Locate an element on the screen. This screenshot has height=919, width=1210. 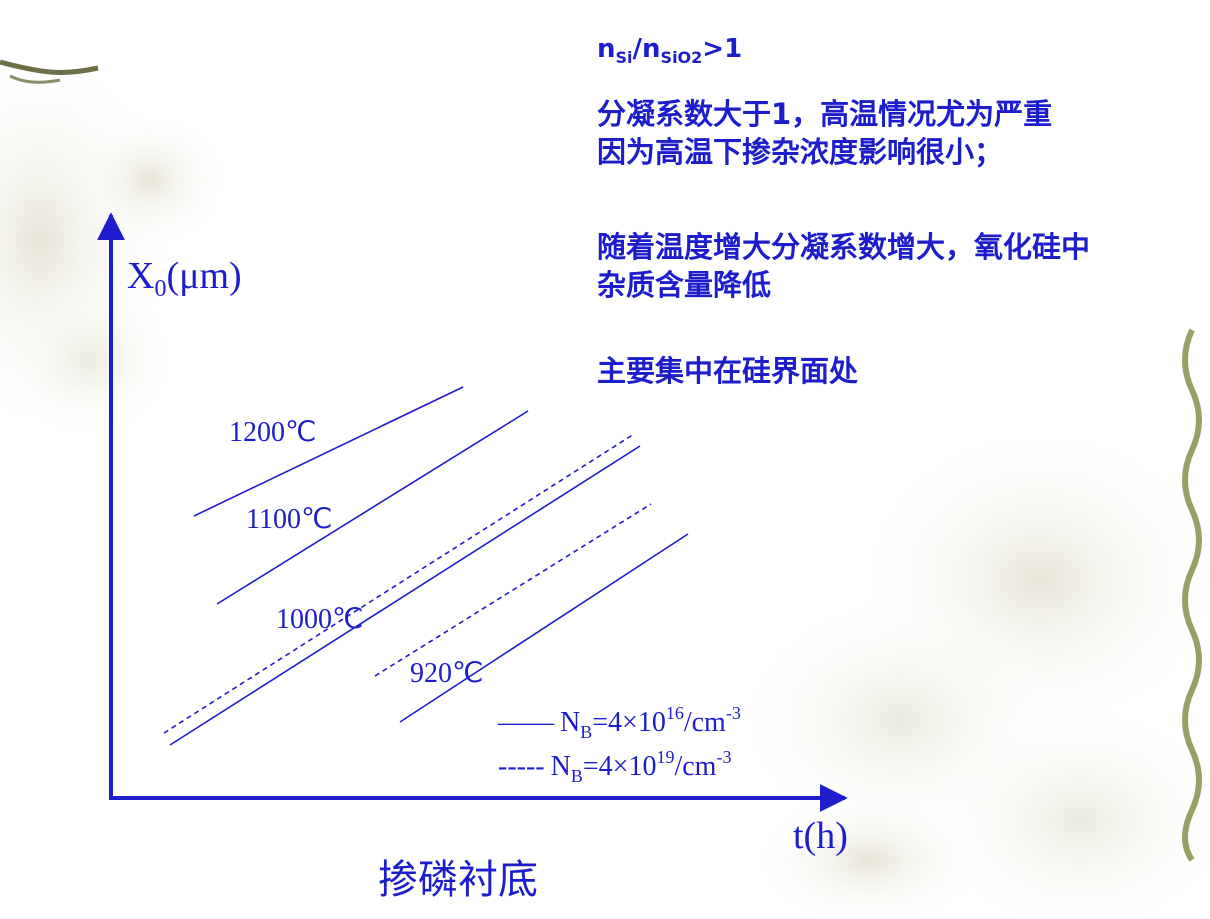
legend: —— NB=4×1016/cm-3 ----- NB=4×1019/cm-3 is located at coordinates (619, 744).